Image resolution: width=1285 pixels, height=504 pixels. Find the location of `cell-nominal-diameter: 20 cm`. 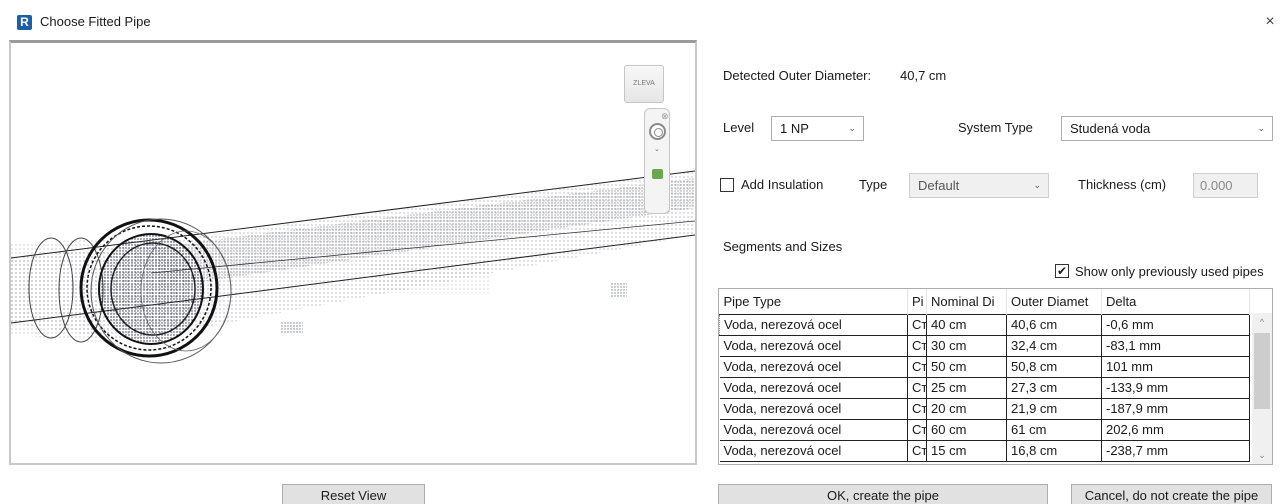

cell-nominal-diameter: 20 cm is located at coordinates (966, 408).